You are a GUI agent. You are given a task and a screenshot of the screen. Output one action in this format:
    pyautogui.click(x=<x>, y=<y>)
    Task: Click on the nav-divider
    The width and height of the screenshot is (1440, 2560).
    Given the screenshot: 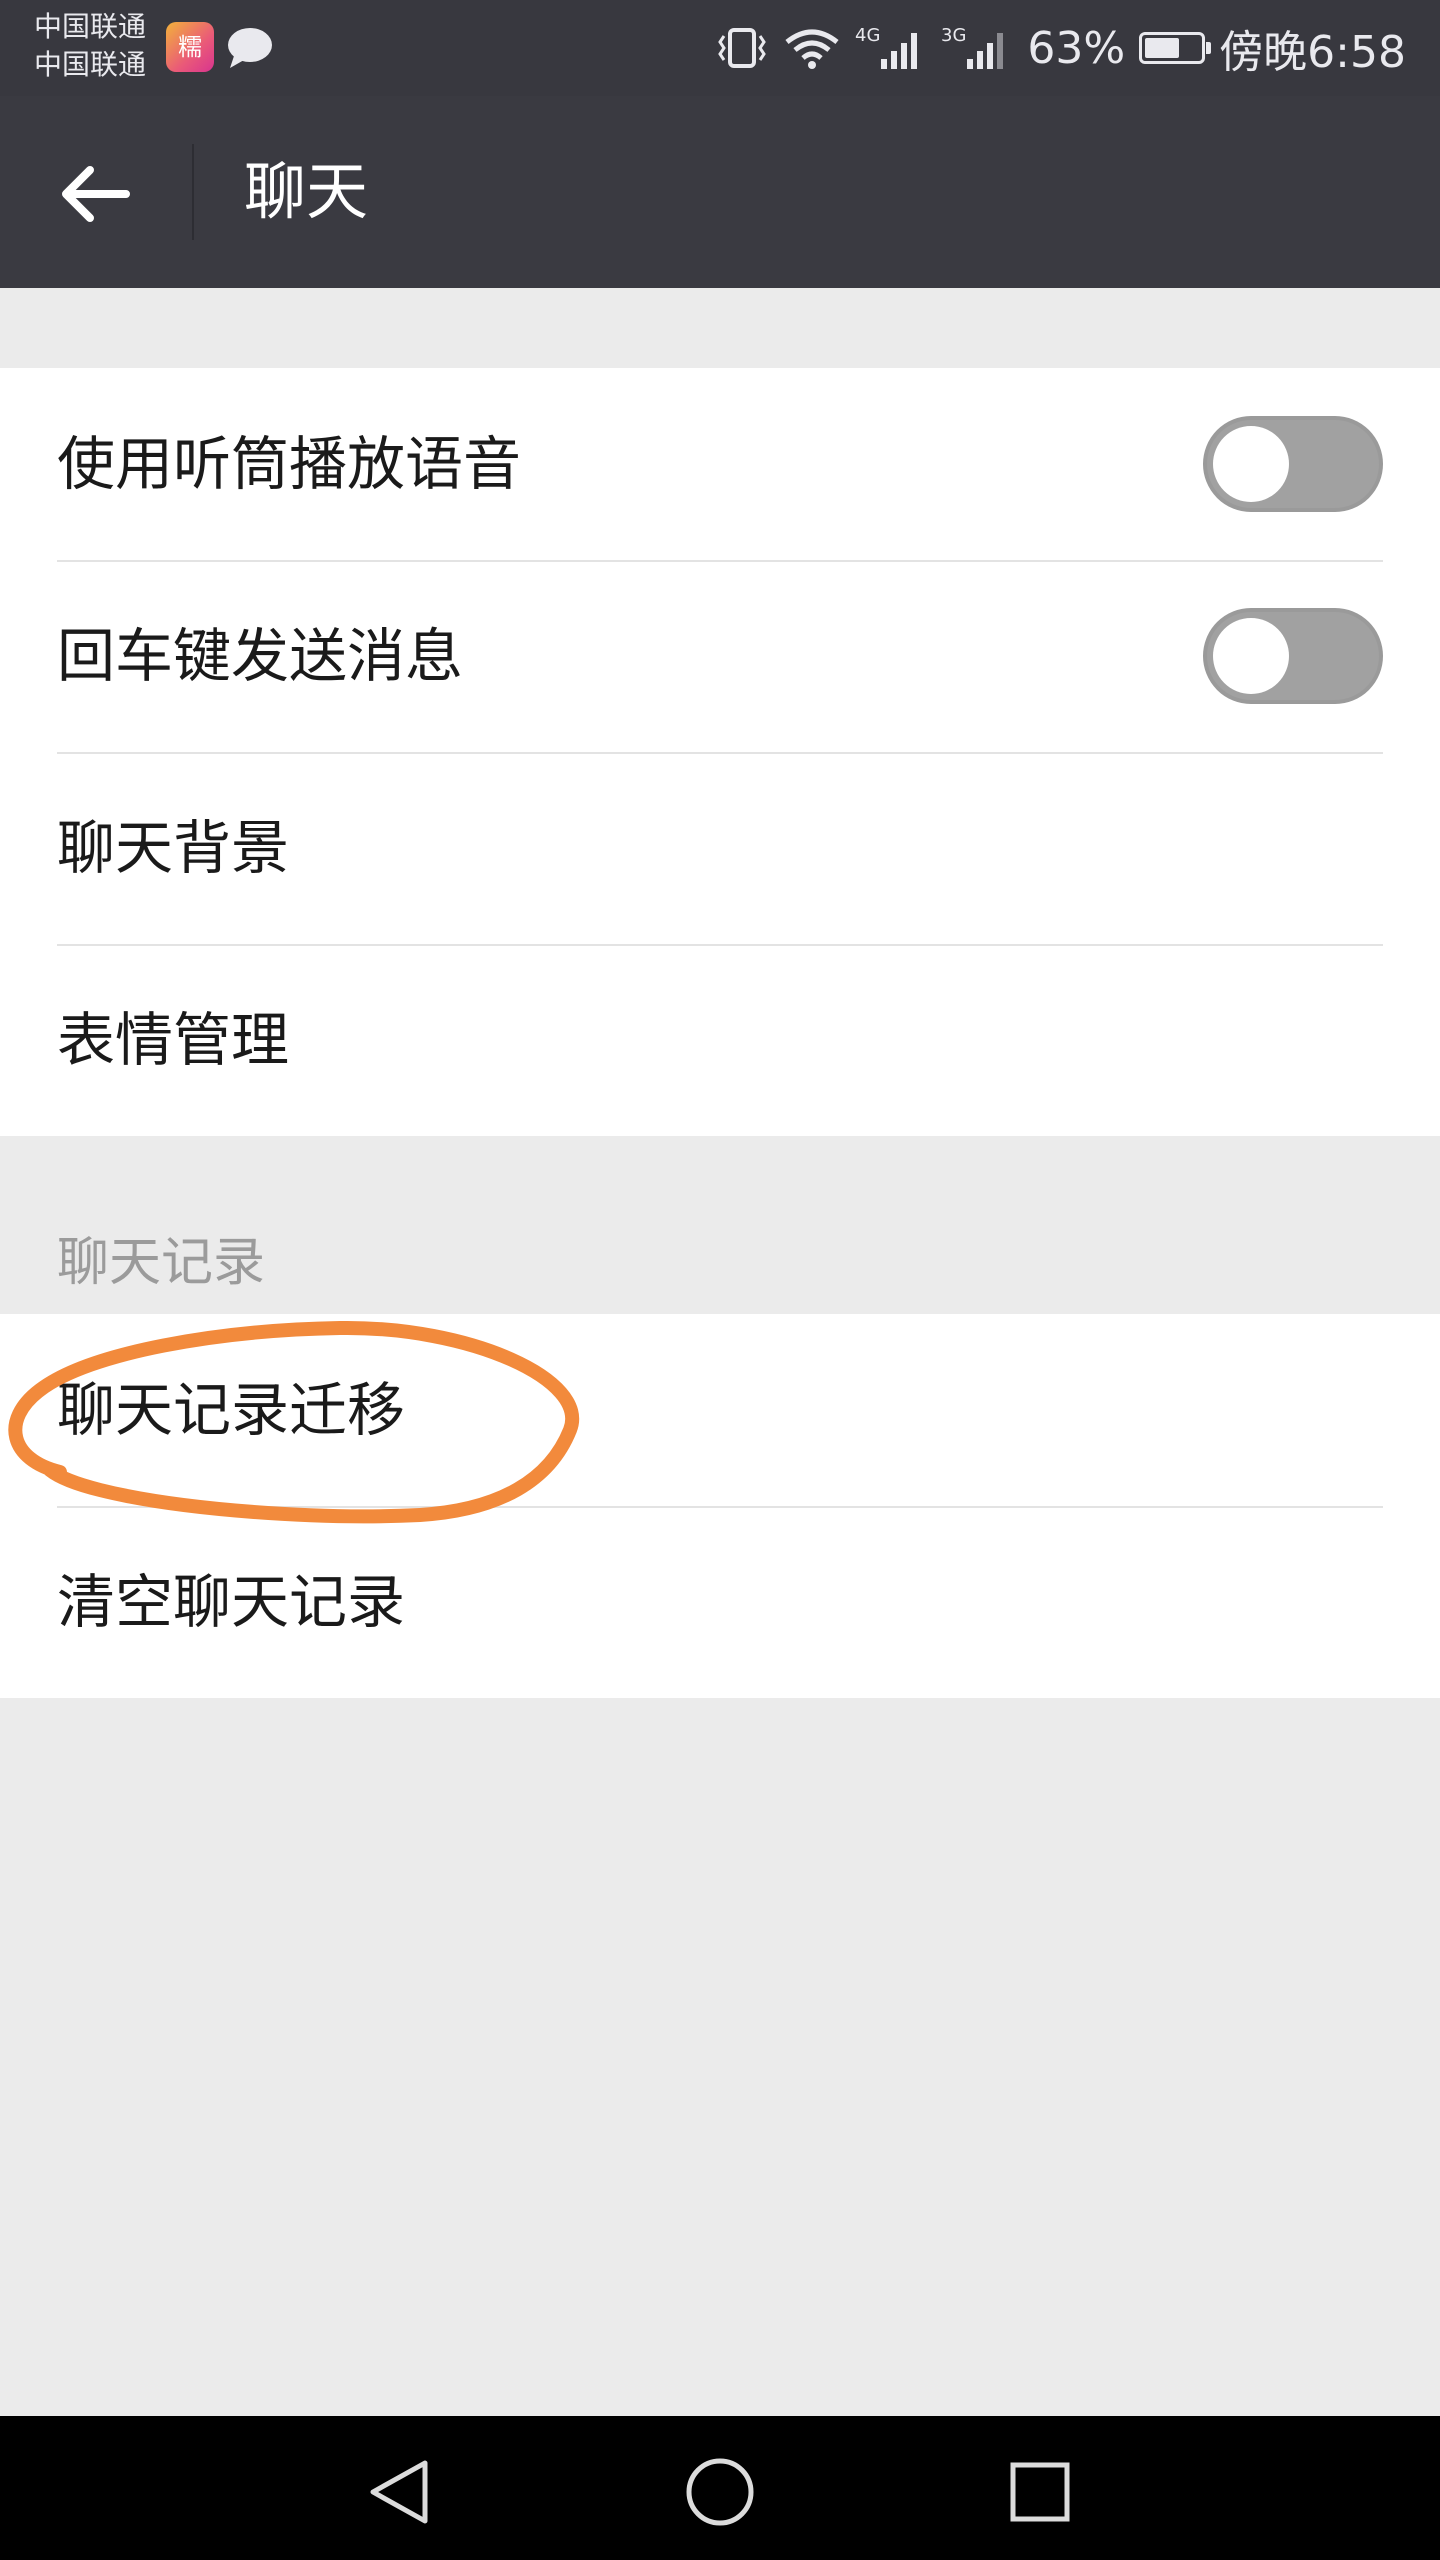 What is the action you would take?
    pyautogui.click(x=193, y=192)
    